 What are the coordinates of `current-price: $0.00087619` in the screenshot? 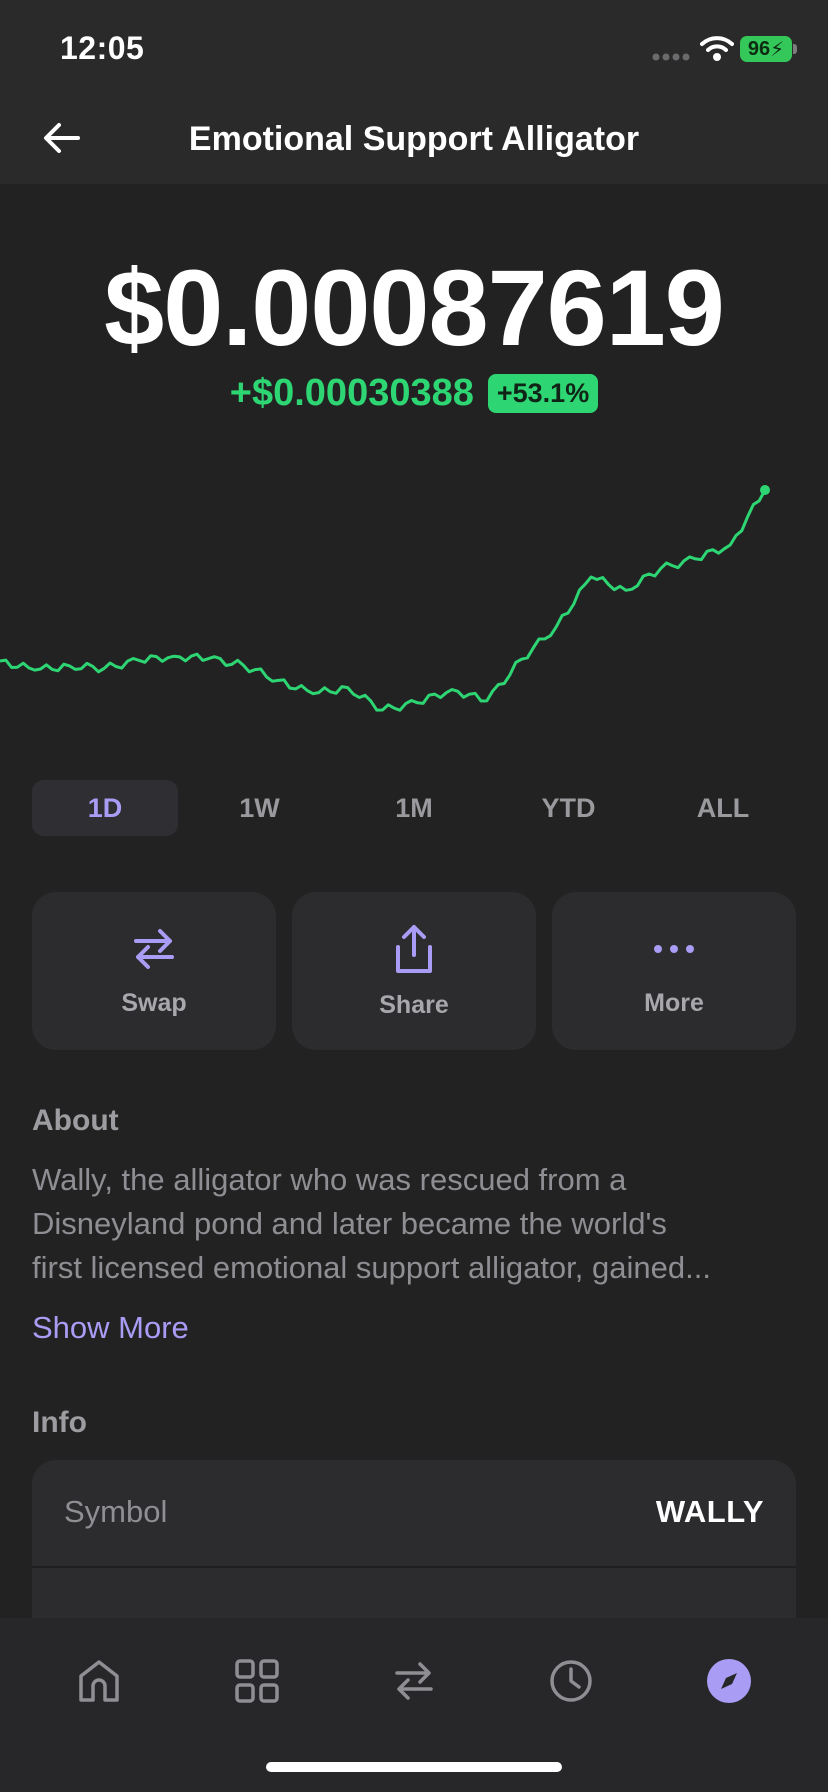 It's located at (414, 307).